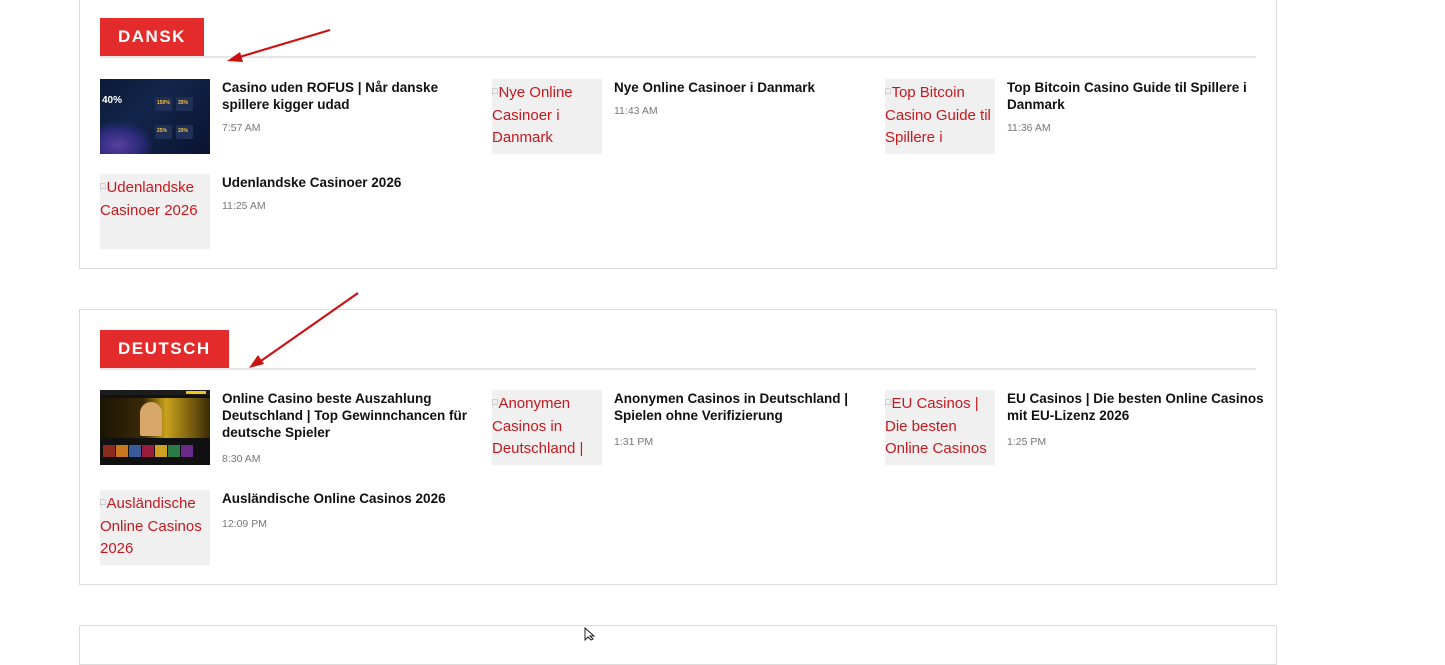 The width and height of the screenshot is (1445, 665). I want to click on category-label-dansk: DANSK, so click(152, 37).